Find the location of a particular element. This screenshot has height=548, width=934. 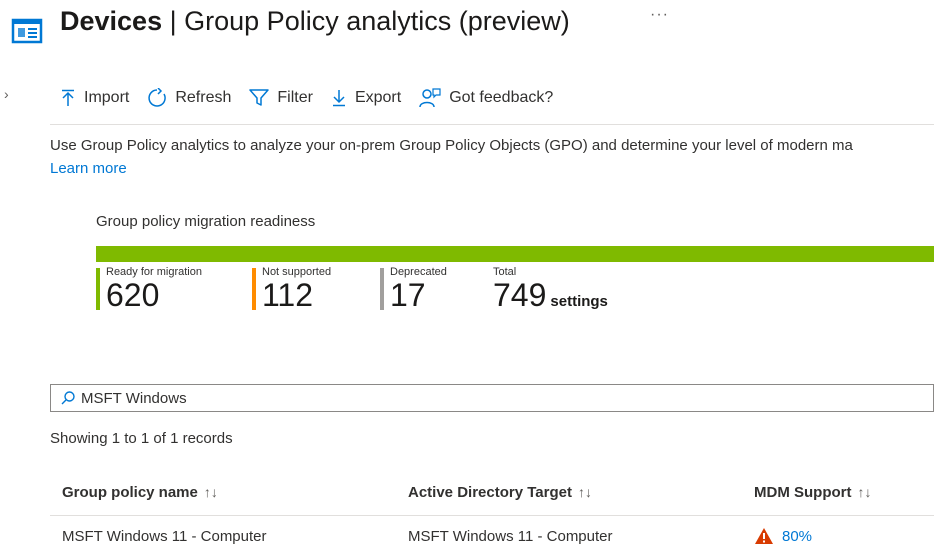

cell-active-directory-target: MSFT Windows 11 - Computer is located at coordinates (510, 536).